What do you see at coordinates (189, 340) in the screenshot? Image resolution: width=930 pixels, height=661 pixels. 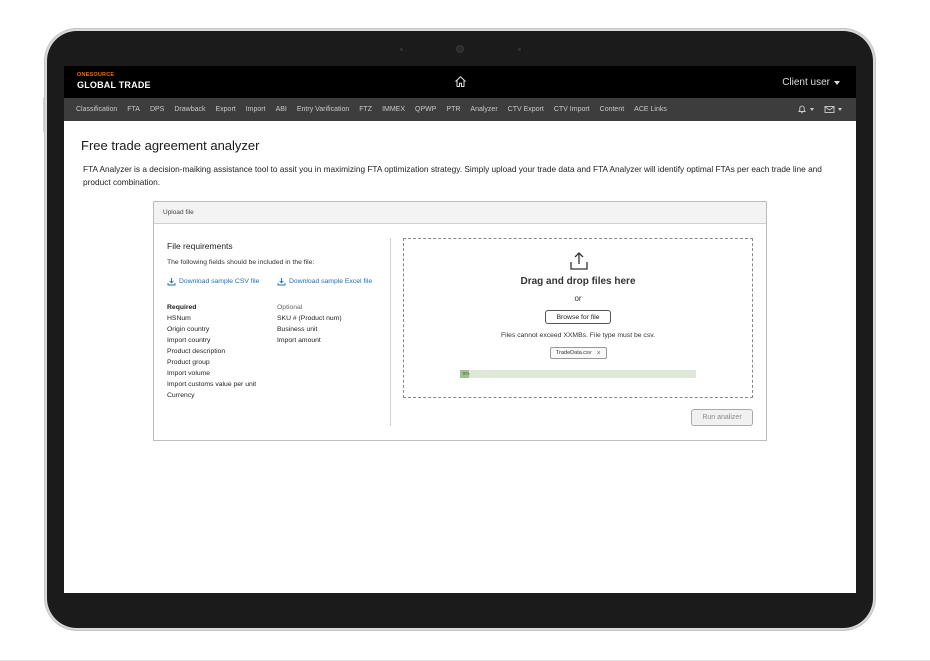 I see `field-item: Import country` at bounding box center [189, 340].